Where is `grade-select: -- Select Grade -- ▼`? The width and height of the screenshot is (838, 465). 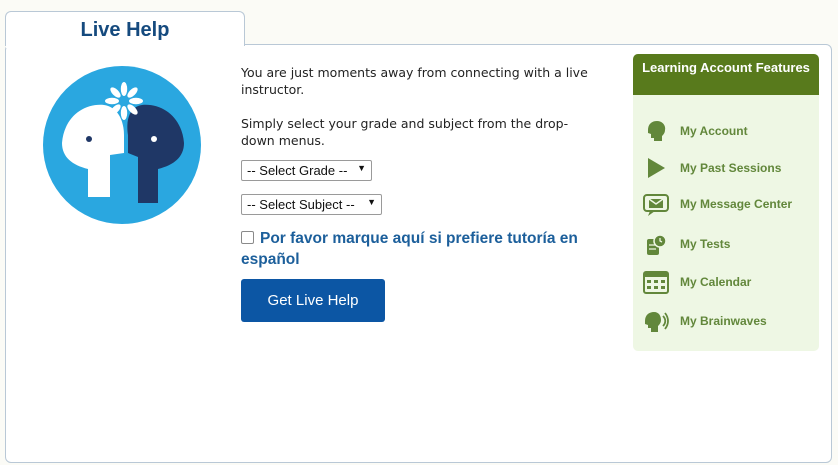 grade-select: -- Select Grade -- ▼ is located at coordinates (306, 170).